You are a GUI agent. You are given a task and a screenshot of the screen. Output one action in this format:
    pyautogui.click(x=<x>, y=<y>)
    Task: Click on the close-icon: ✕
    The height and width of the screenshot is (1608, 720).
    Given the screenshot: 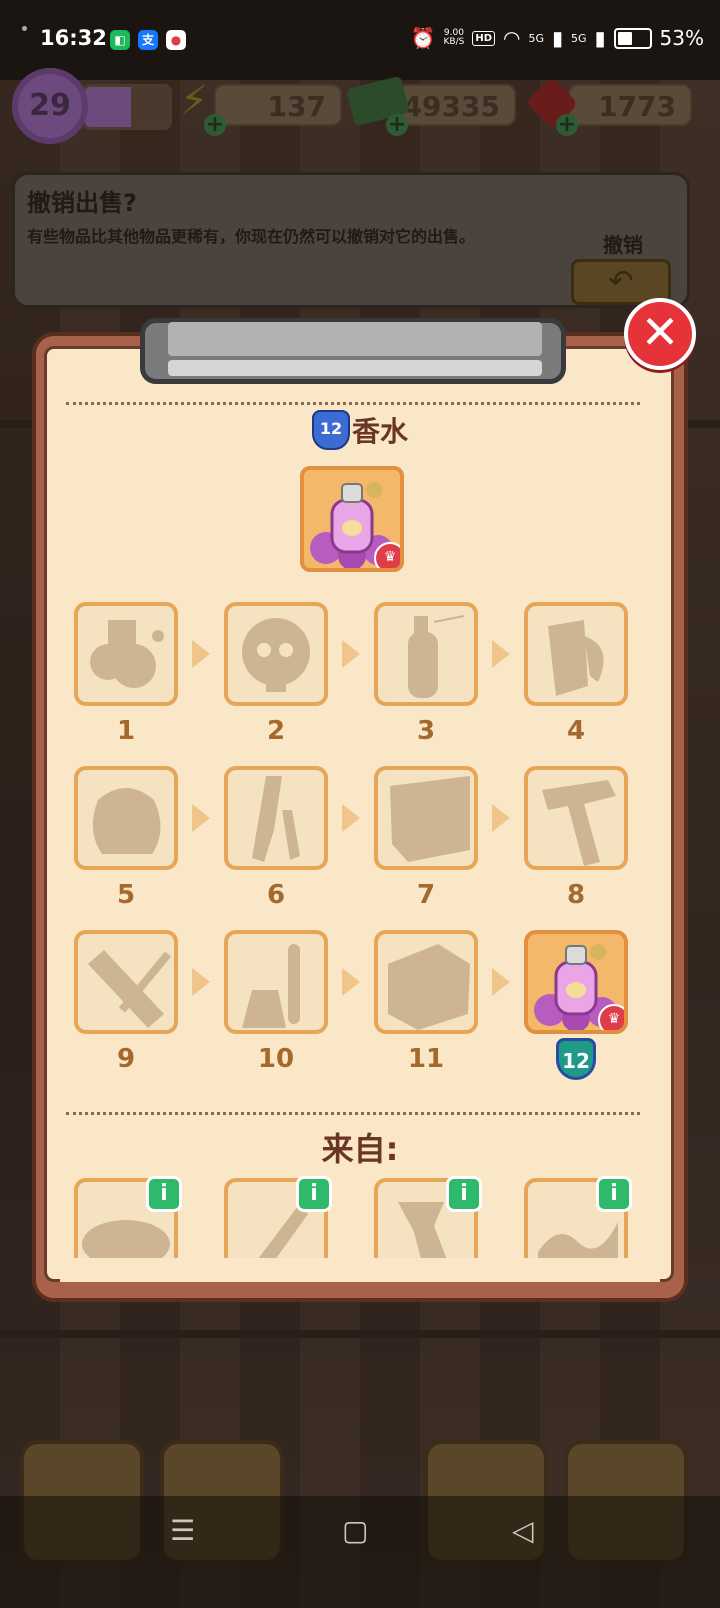 What is the action you would take?
    pyautogui.click(x=660, y=332)
    